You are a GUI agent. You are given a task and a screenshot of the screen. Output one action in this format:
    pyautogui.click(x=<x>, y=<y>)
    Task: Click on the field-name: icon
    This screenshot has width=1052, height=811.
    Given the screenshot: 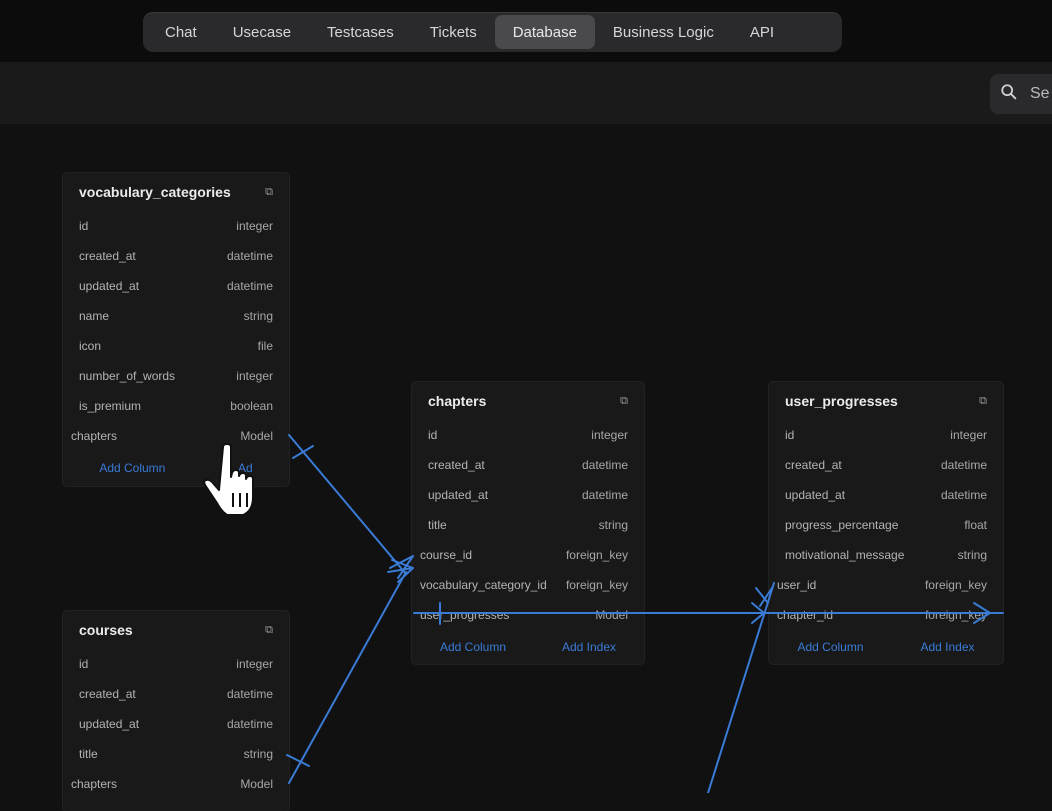 What is the action you would take?
    pyautogui.click(x=90, y=346)
    